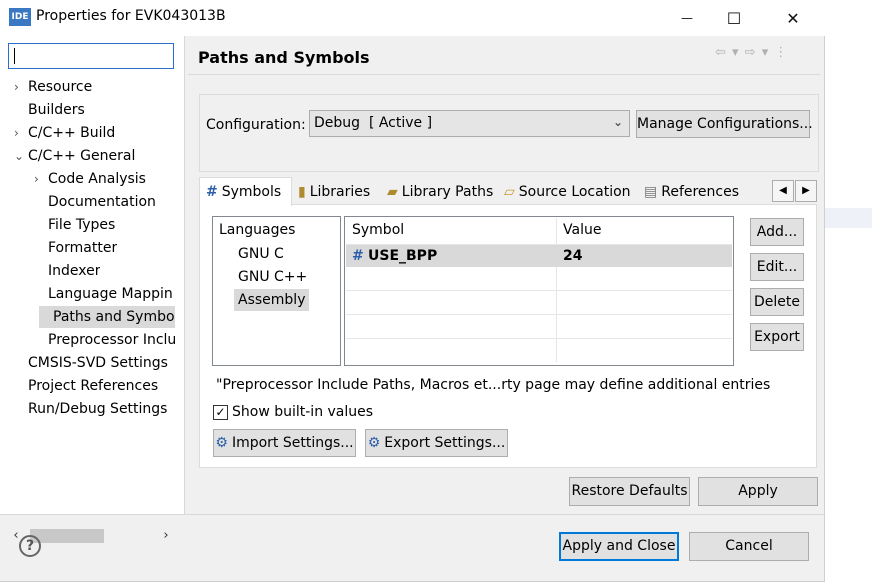  What do you see at coordinates (60, 87) in the screenshot?
I see `tree-item-label: Resource` at bounding box center [60, 87].